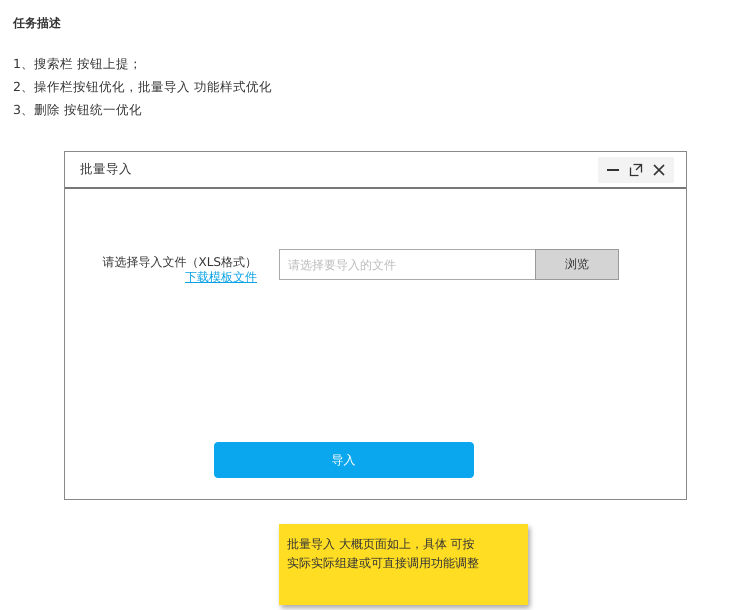  I want to click on task-item: 1、搜索栏 按钮上提；, so click(78, 64).